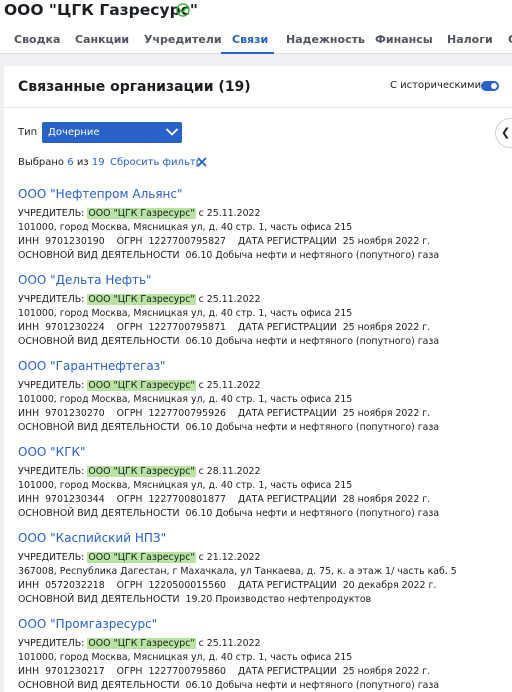 Image resolution: width=512 pixels, height=692 pixels. Describe the element at coordinates (389, 585) in the screenshot. I see `reg-date-value: 20 декабря 2022 г.` at that location.